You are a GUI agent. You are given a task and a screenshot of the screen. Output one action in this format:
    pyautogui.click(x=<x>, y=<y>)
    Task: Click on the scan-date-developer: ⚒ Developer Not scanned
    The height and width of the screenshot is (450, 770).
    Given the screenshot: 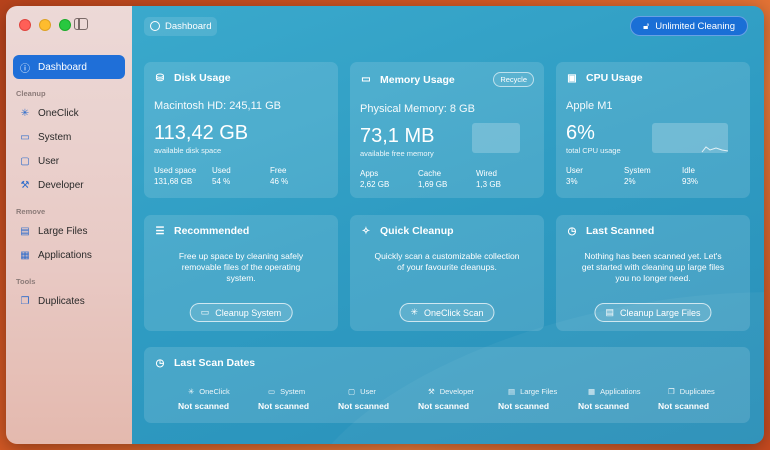 What is the action you would take?
    pyautogui.click(x=458, y=399)
    